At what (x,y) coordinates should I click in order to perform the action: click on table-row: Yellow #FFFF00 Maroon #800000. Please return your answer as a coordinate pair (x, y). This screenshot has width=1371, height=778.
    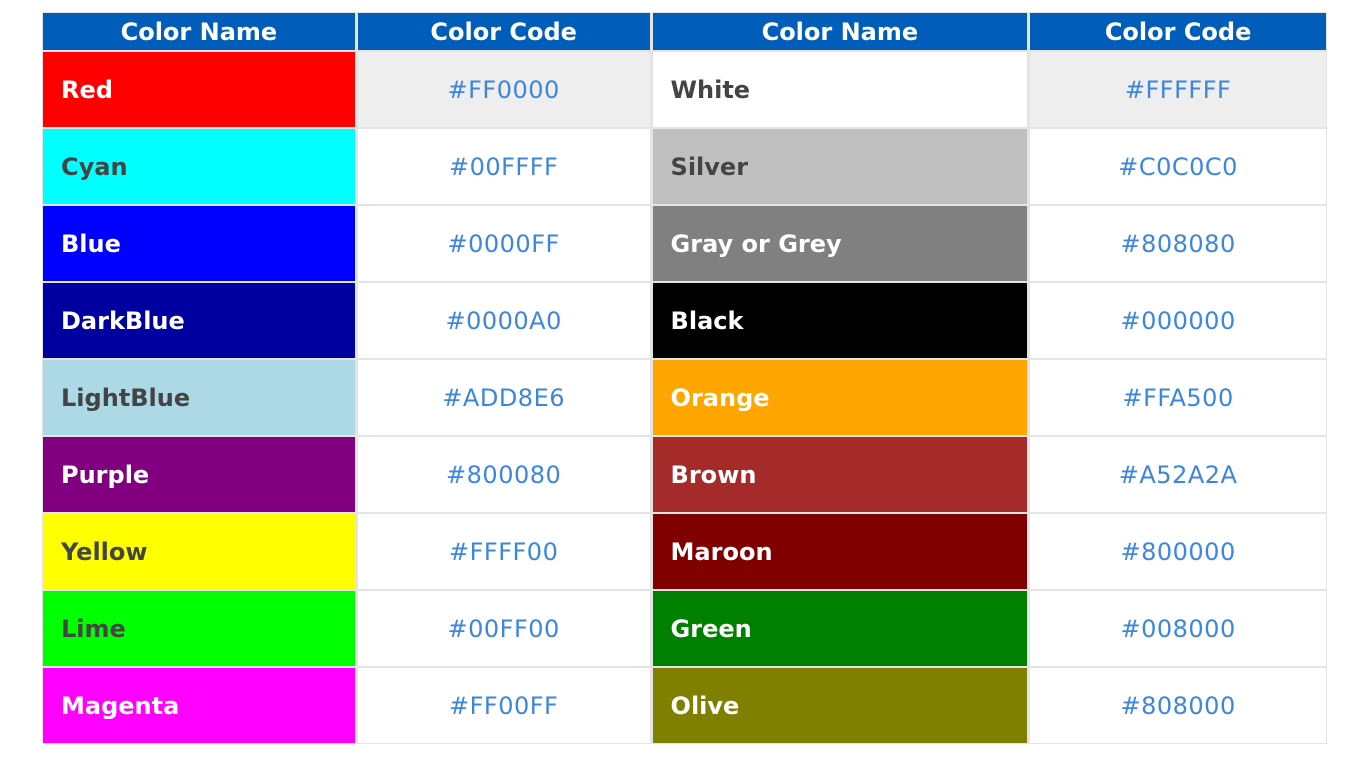
    Looking at the image, I should click on (684, 552).